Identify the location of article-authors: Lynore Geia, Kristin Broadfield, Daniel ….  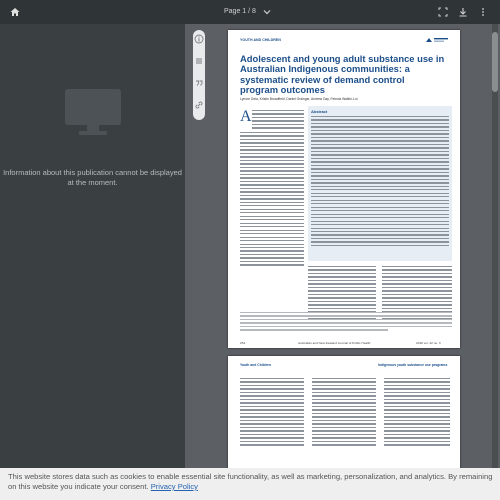
(299, 99).